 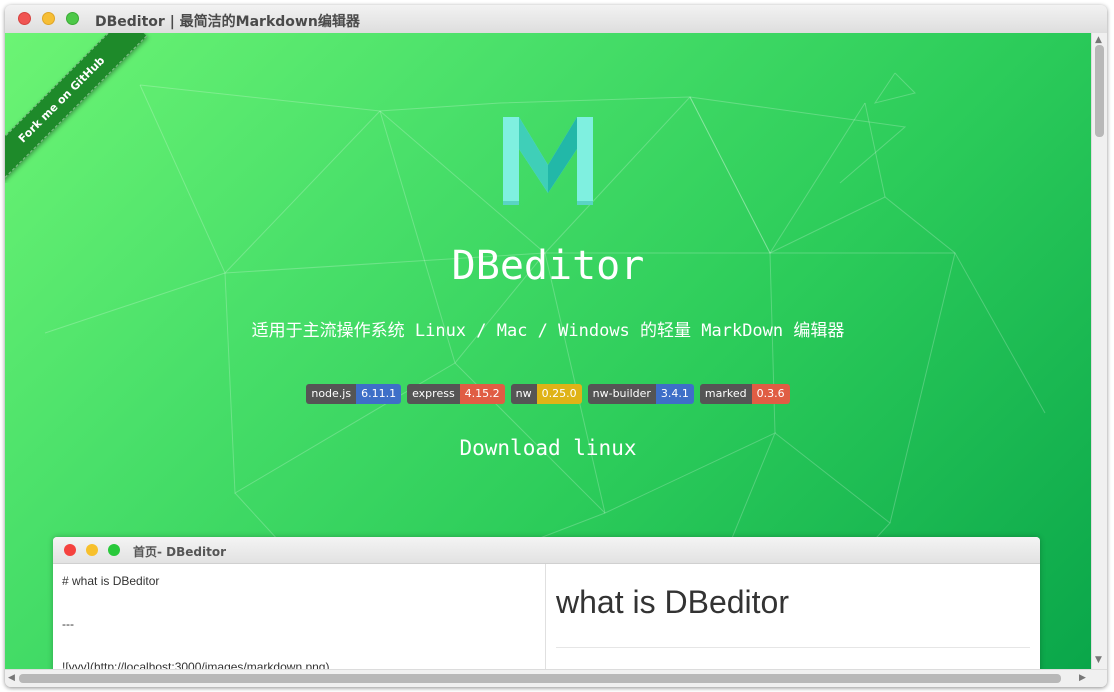 What do you see at coordinates (556, 19) in the screenshot?
I see `window-titlebar: DBeditor | 最简洁的Markdown编辑器` at bounding box center [556, 19].